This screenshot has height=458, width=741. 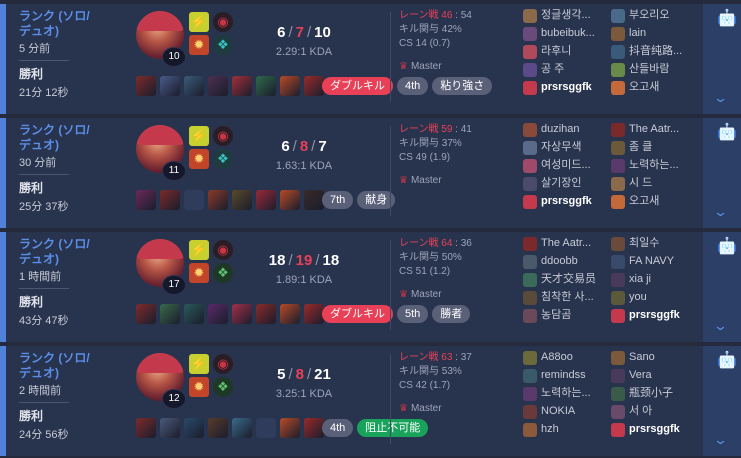 What do you see at coordinates (631, 147) in the screenshot?
I see `participant: 좀 클` at bounding box center [631, 147].